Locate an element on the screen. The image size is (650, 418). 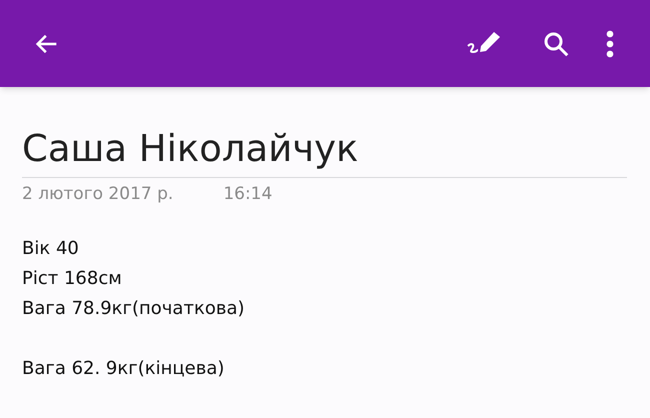
note-line: Вага 78.9кг(початкова) is located at coordinates (133, 309).